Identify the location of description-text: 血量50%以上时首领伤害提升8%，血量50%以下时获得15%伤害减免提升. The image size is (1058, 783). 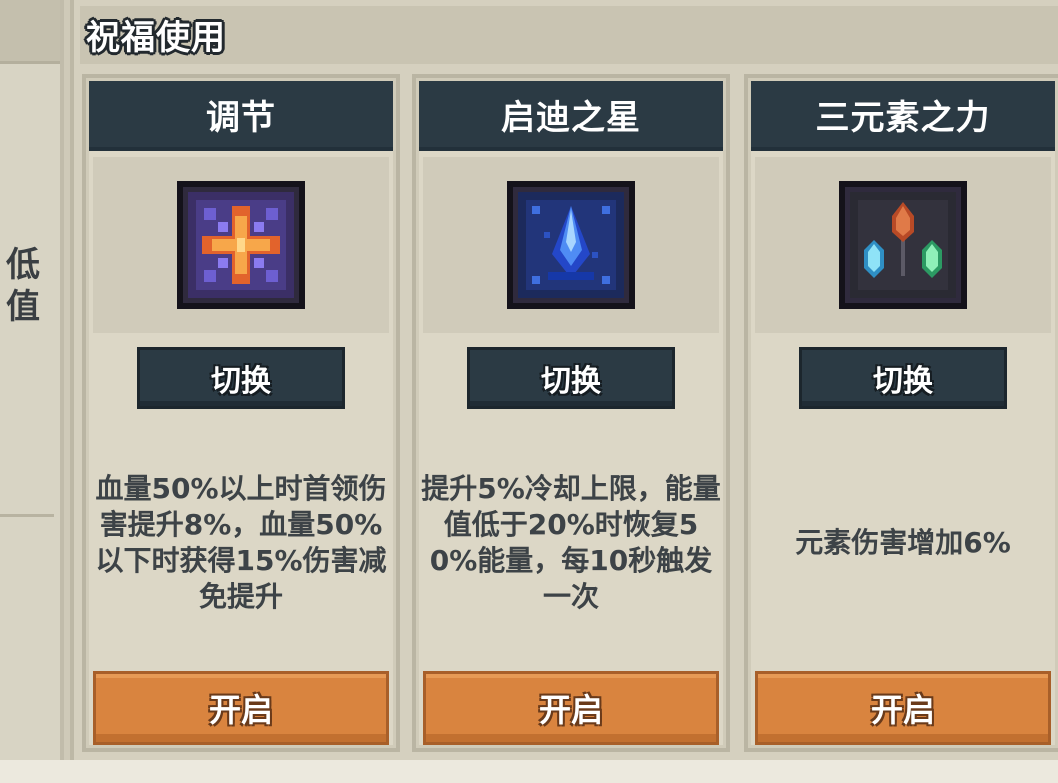
(241, 542).